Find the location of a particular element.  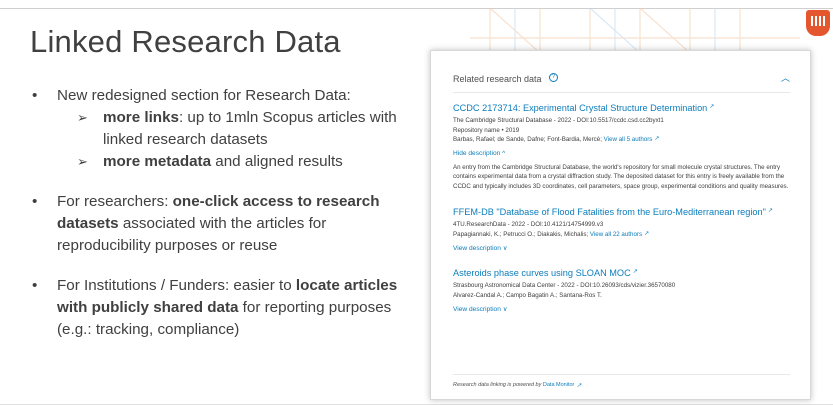

help-icon: ? is located at coordinates (554, 77).